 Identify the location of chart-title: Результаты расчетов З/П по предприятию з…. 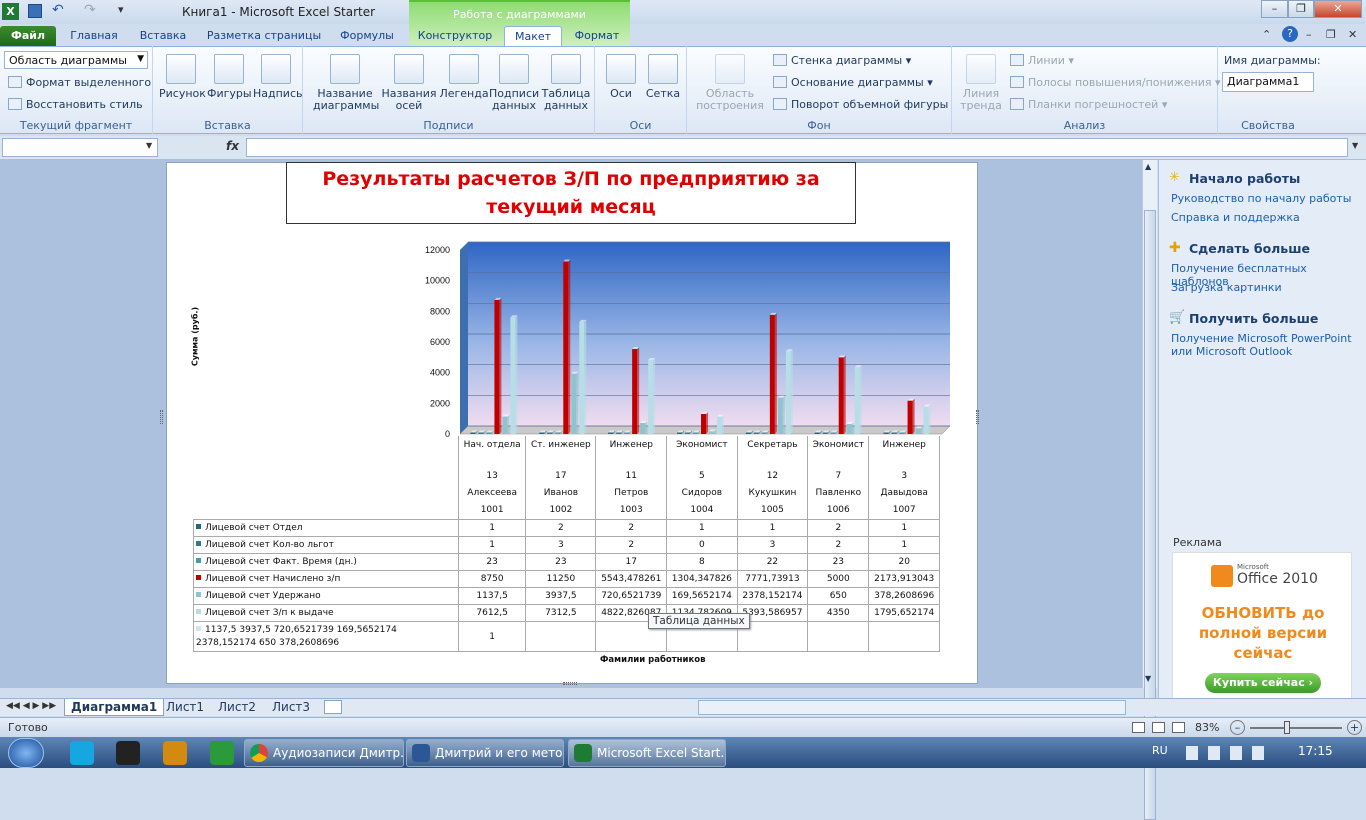
(571, 193).